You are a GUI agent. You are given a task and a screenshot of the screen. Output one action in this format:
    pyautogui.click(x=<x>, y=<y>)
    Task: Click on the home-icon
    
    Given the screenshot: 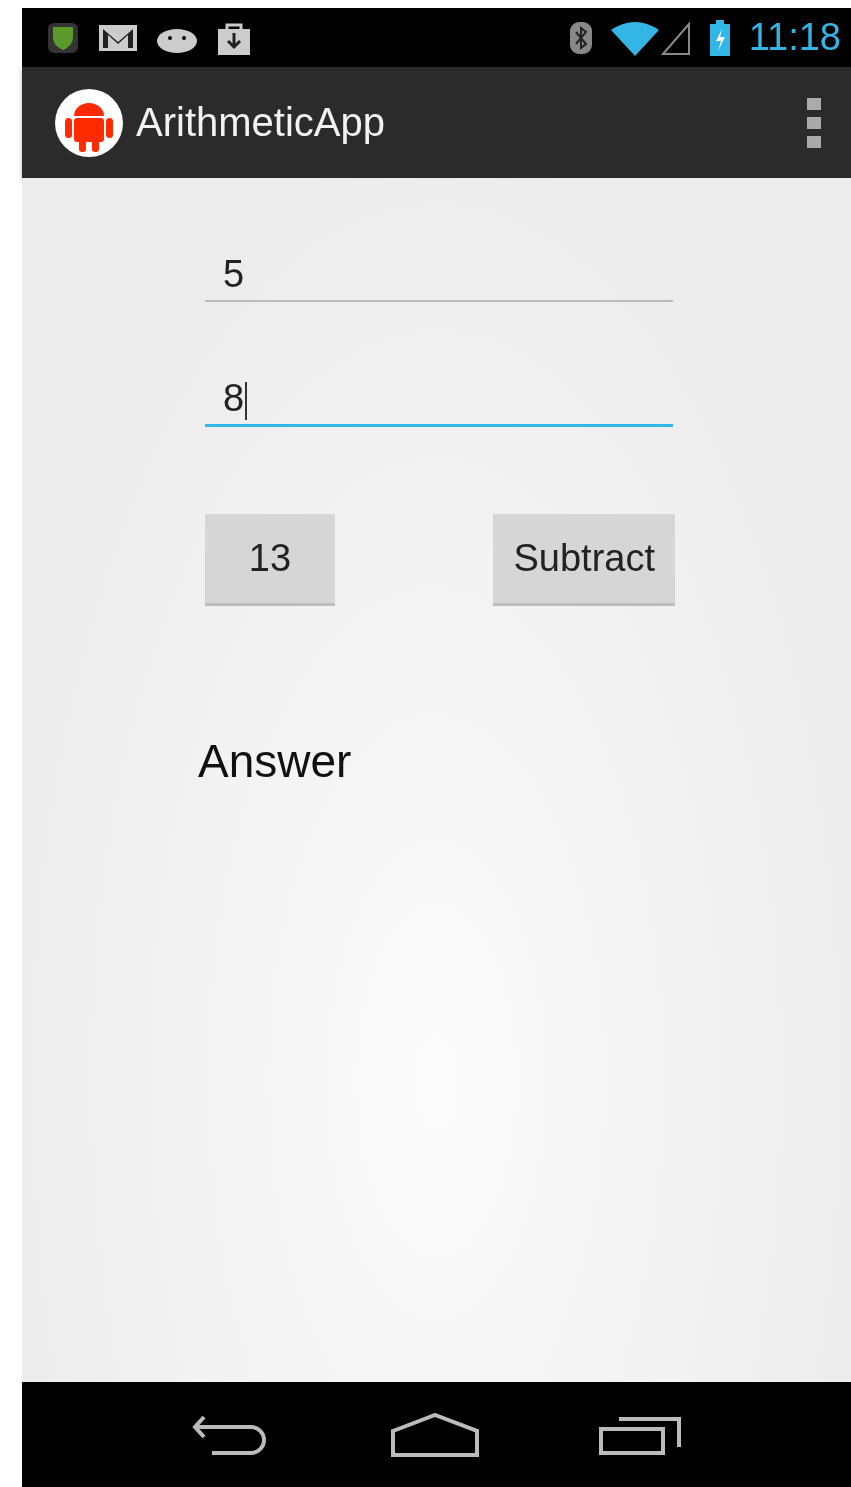 What is the action you would take?
    pyautogui.click(x=435, y=1434)
    